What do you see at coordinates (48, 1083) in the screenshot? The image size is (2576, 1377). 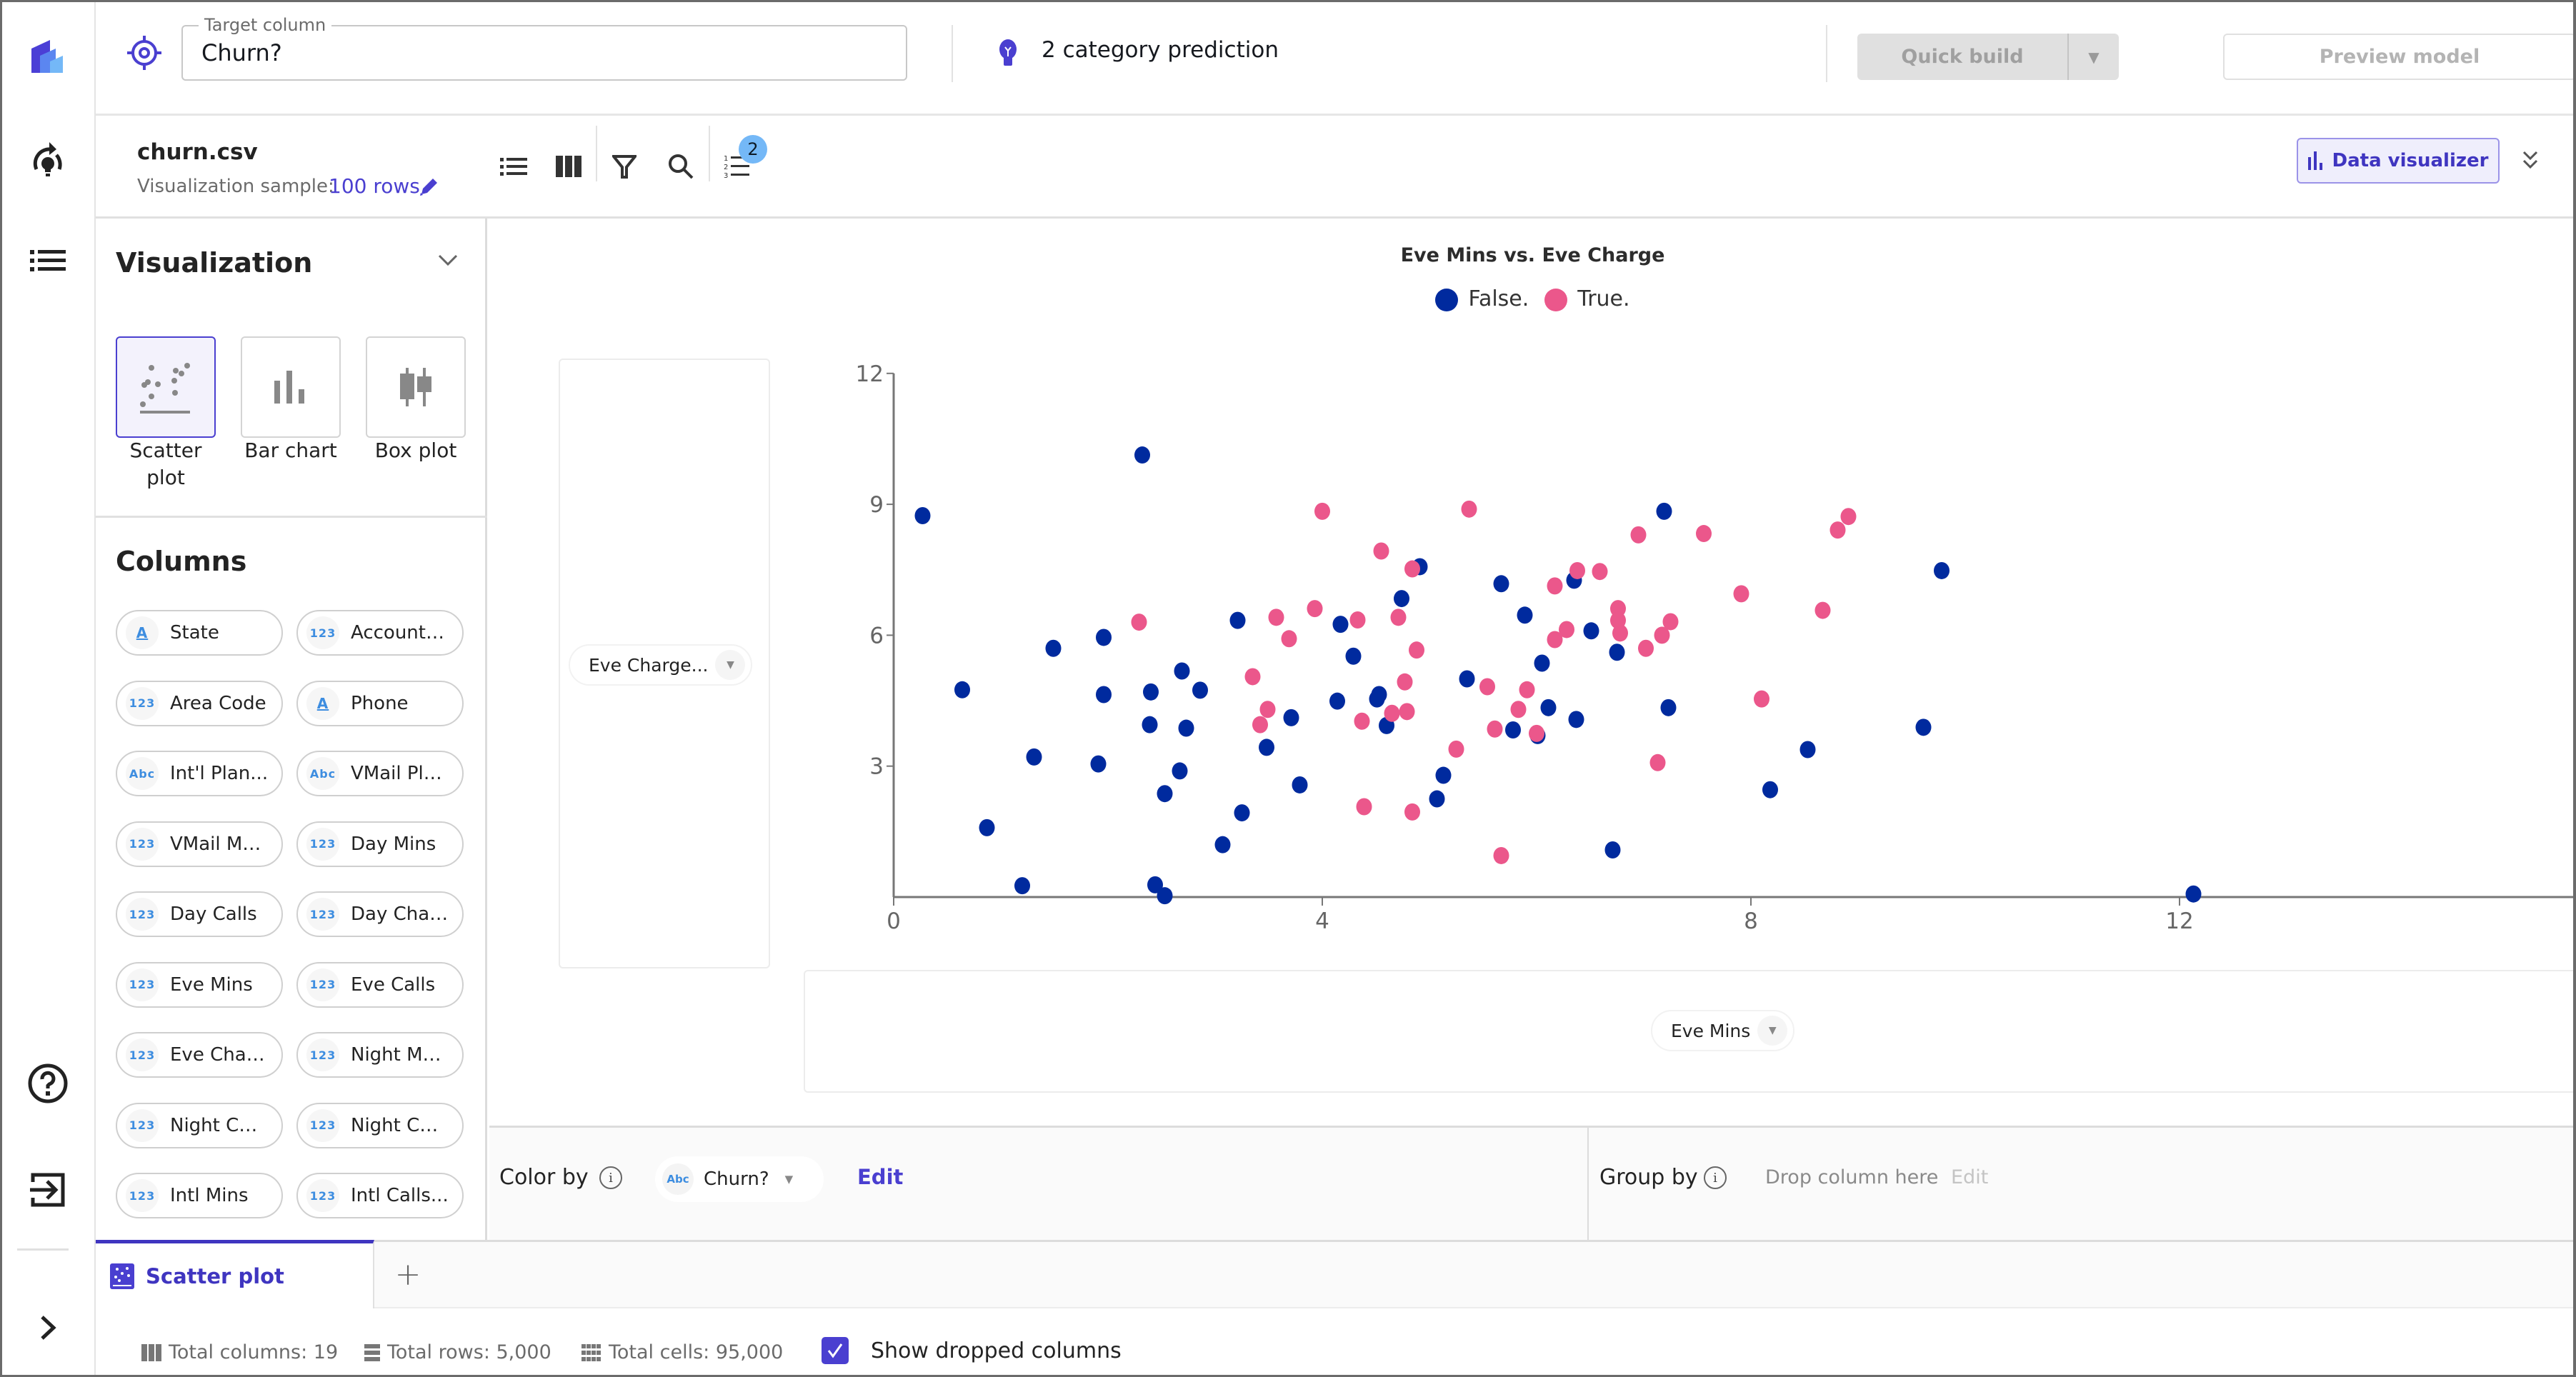 I see `help-icon` at bounding box center [48, 1083].